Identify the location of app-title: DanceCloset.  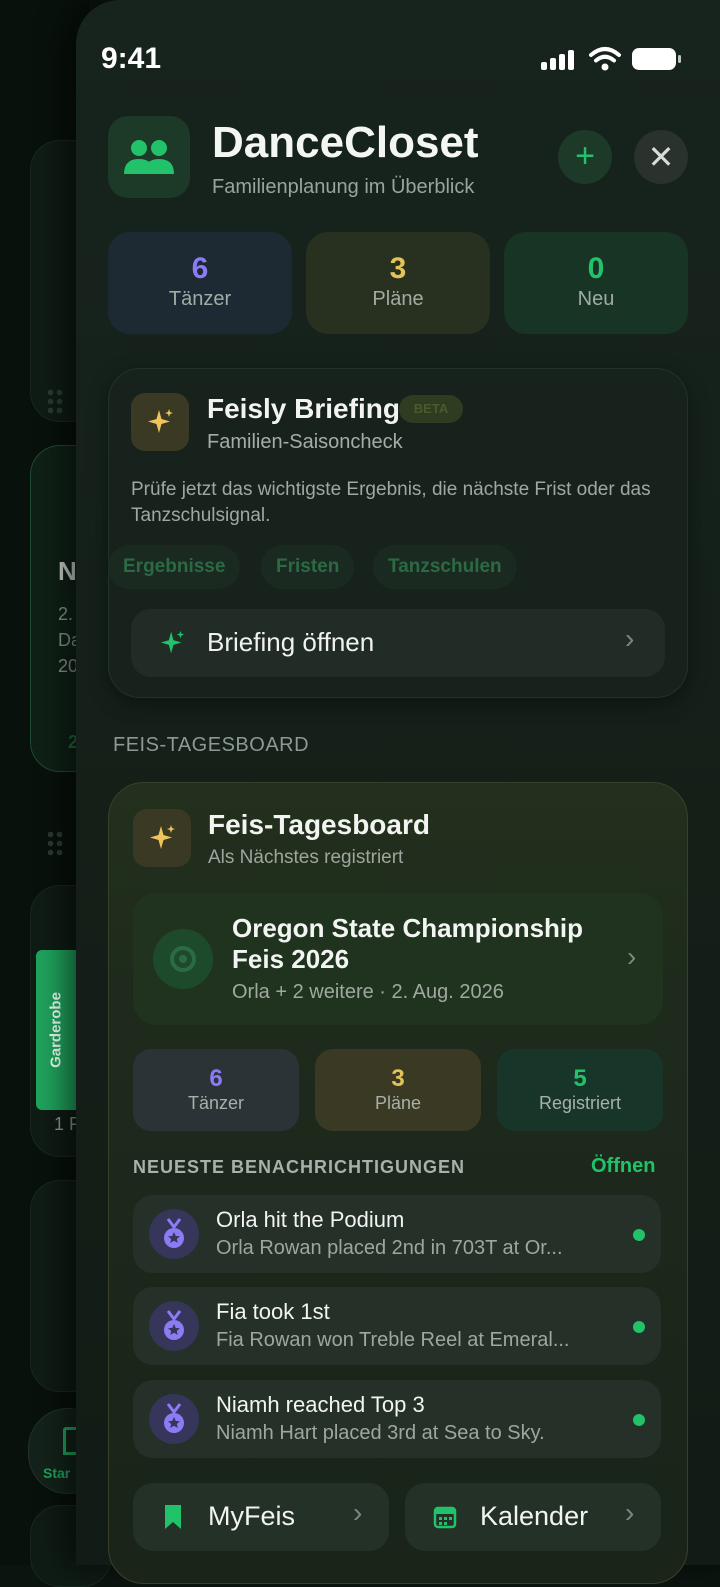
(345, 142).